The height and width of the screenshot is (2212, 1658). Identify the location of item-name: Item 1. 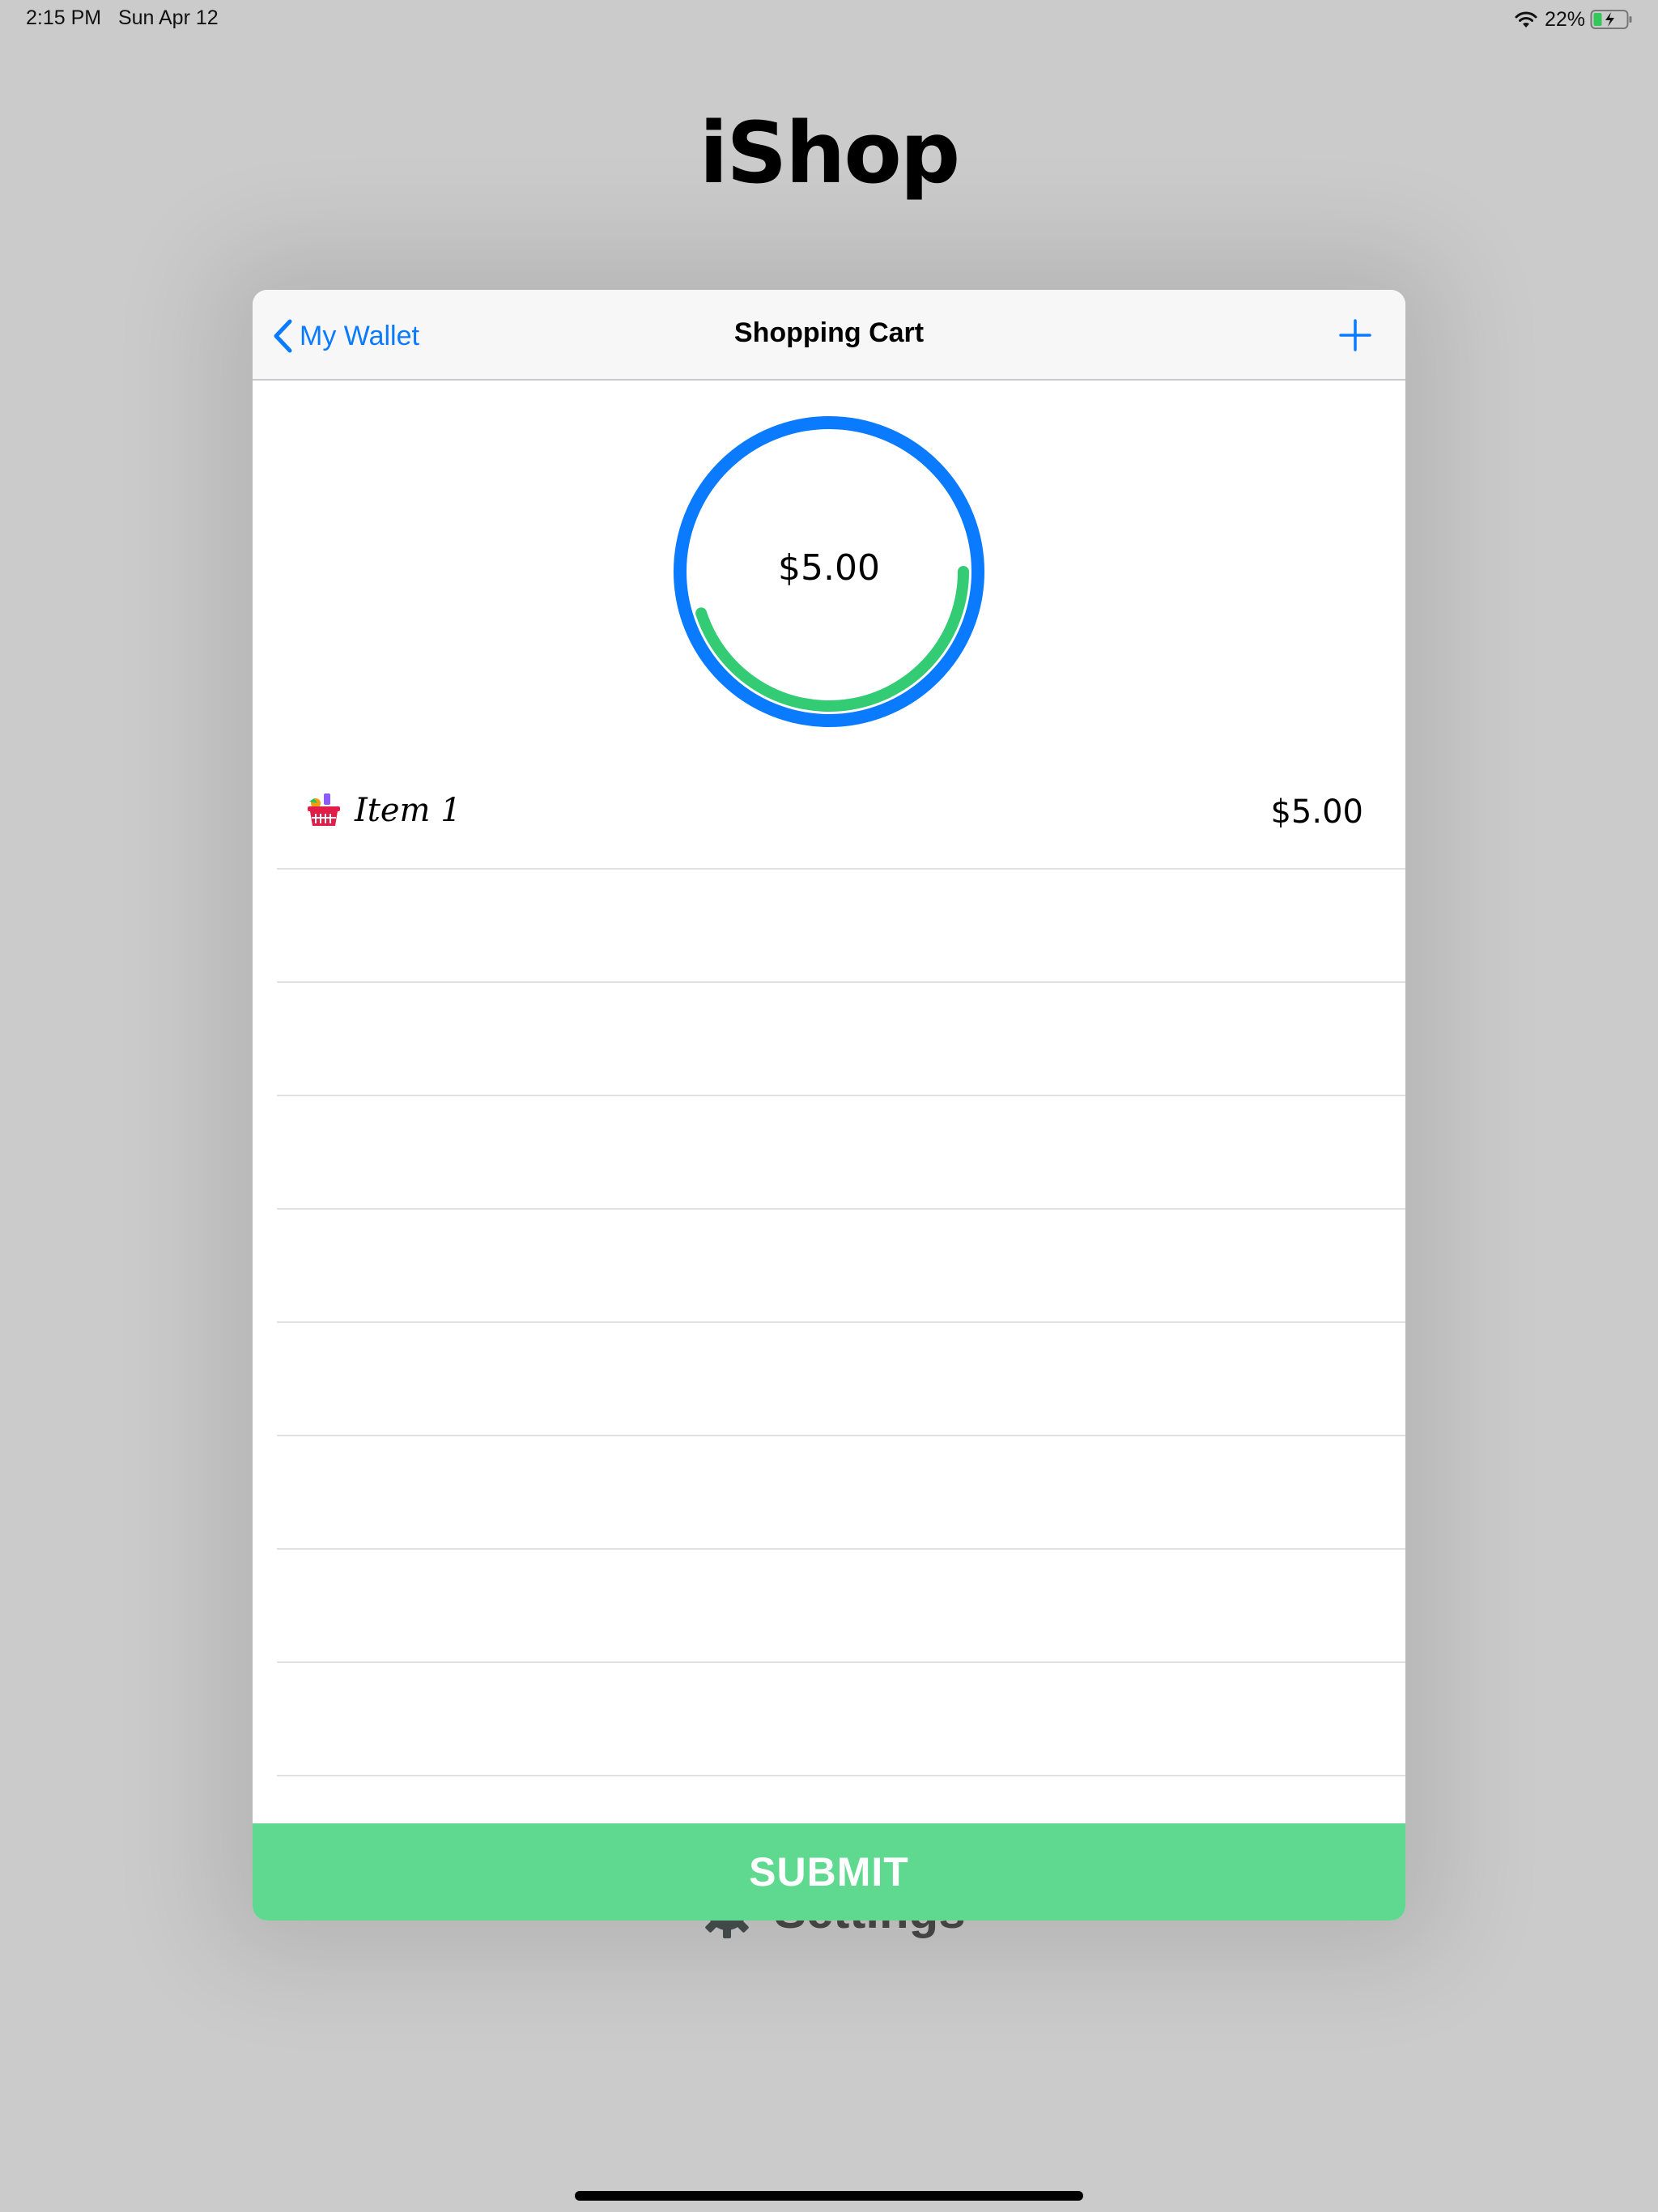
(408, 811).